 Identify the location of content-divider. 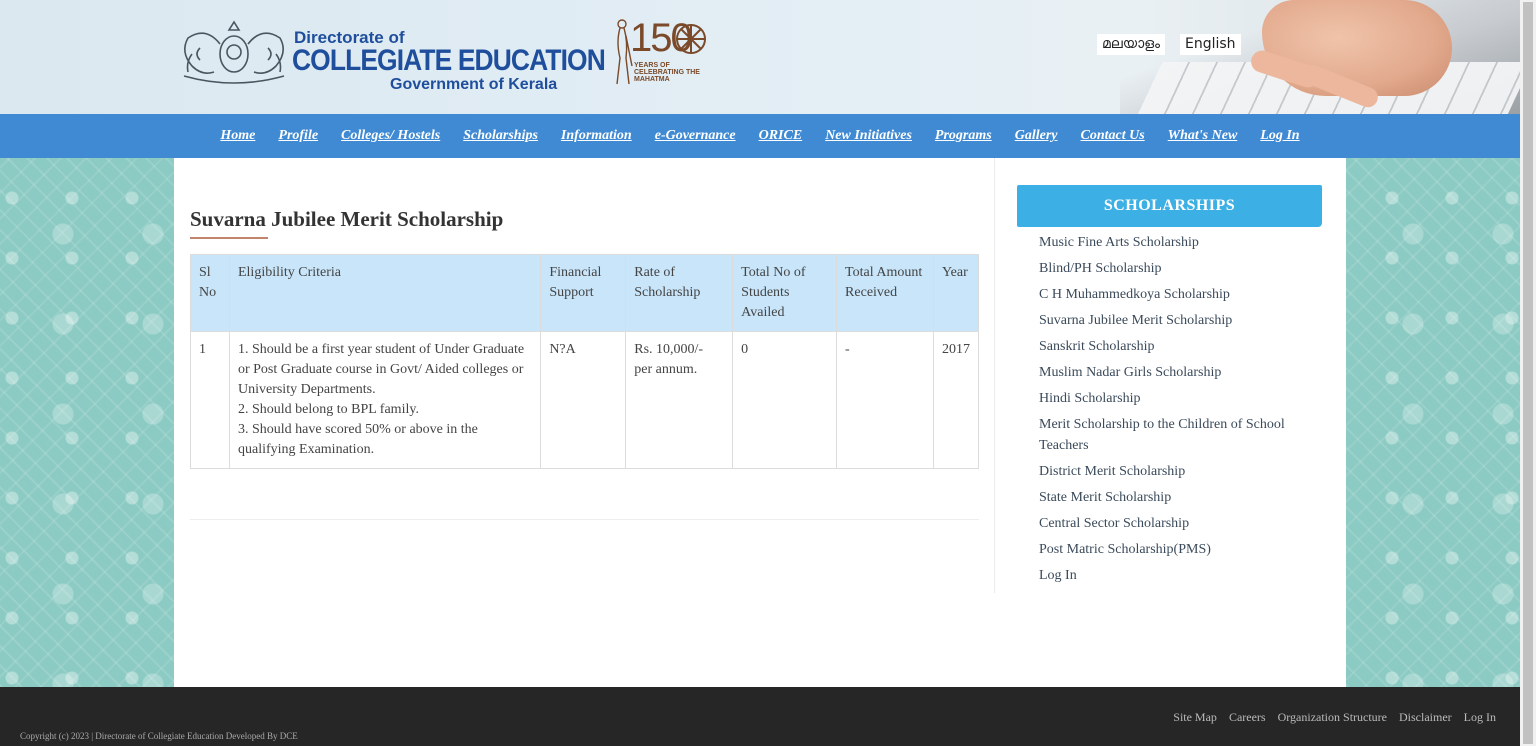
(584, 519).